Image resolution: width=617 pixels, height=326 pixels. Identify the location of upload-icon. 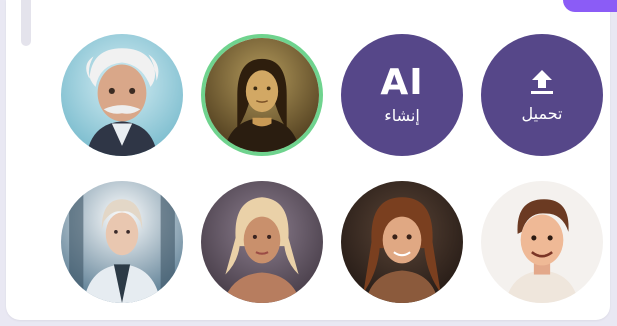
(542, 82).